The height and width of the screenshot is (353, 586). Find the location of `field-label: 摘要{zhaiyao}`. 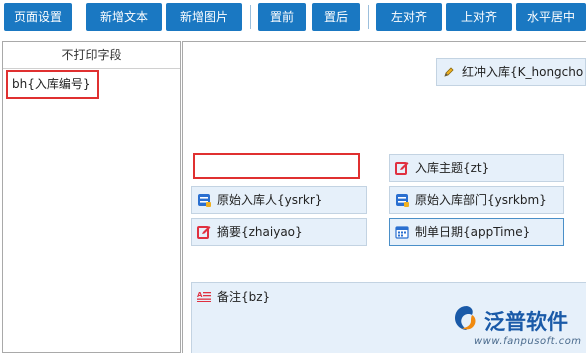

field-label: 摘要{zhaiyao} is located at coordinates (260, 232).